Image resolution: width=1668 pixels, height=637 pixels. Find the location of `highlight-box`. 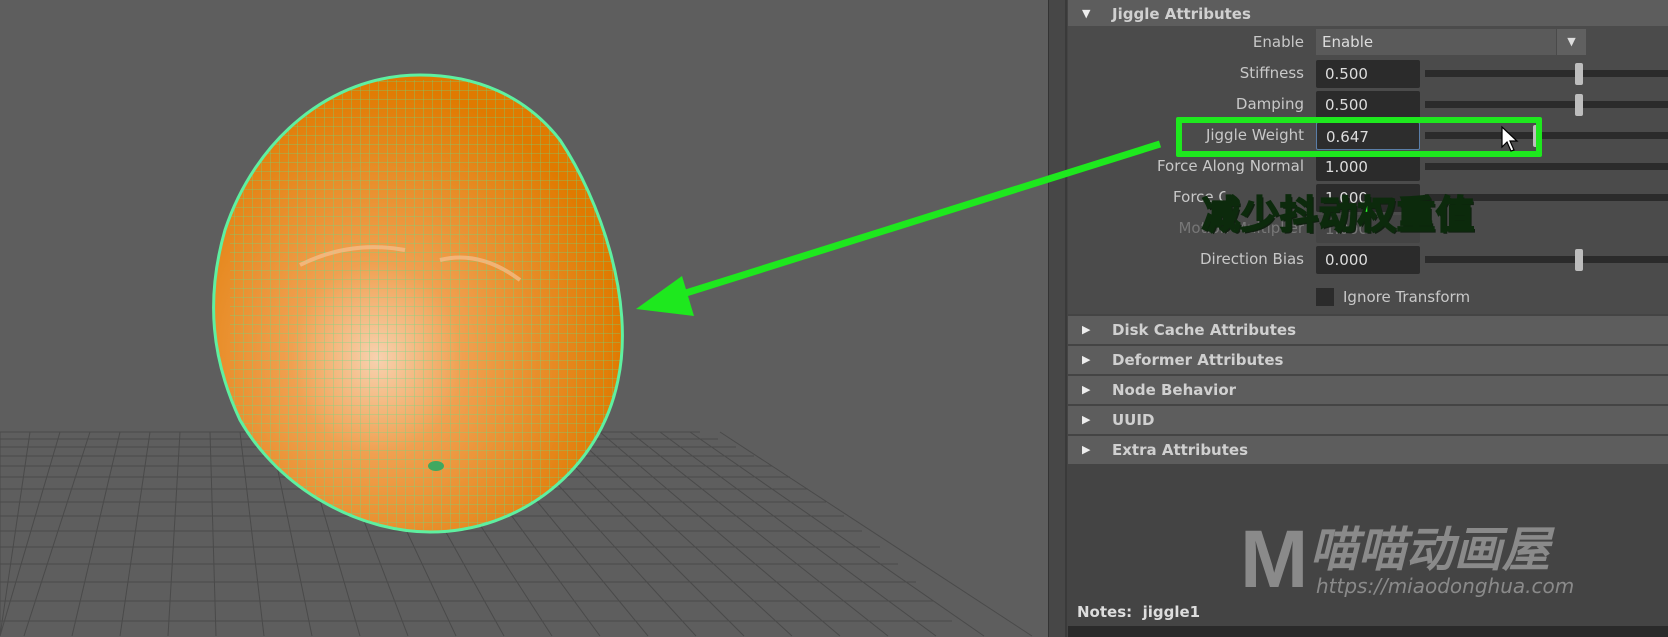

highlight-box is located at coordinates (1359, 137).